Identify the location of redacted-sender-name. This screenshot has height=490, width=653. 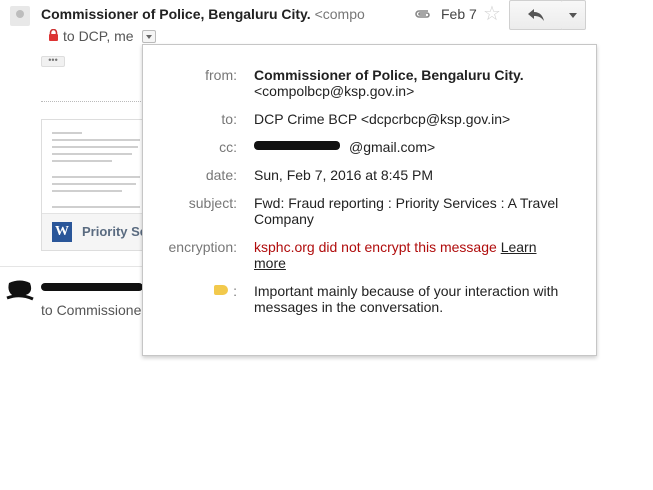
(92, 287).